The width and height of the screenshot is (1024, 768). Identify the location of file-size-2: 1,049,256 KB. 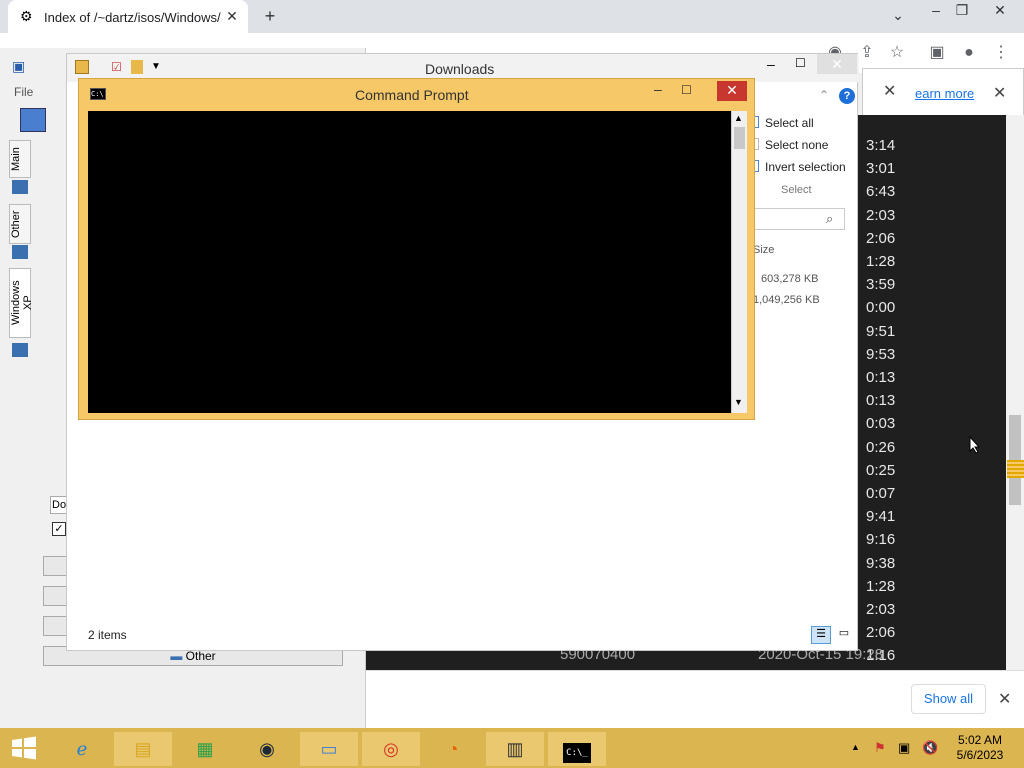
(786, 300).